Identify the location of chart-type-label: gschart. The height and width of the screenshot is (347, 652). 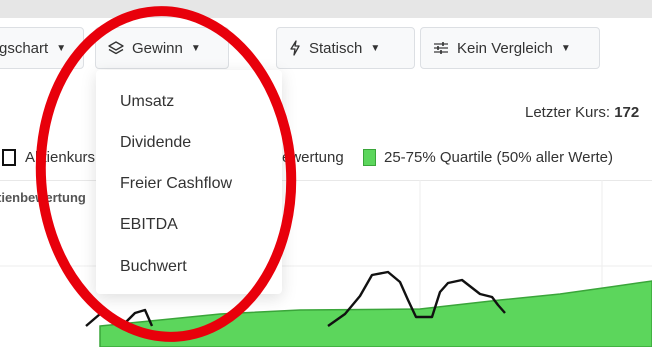
(24, 48).